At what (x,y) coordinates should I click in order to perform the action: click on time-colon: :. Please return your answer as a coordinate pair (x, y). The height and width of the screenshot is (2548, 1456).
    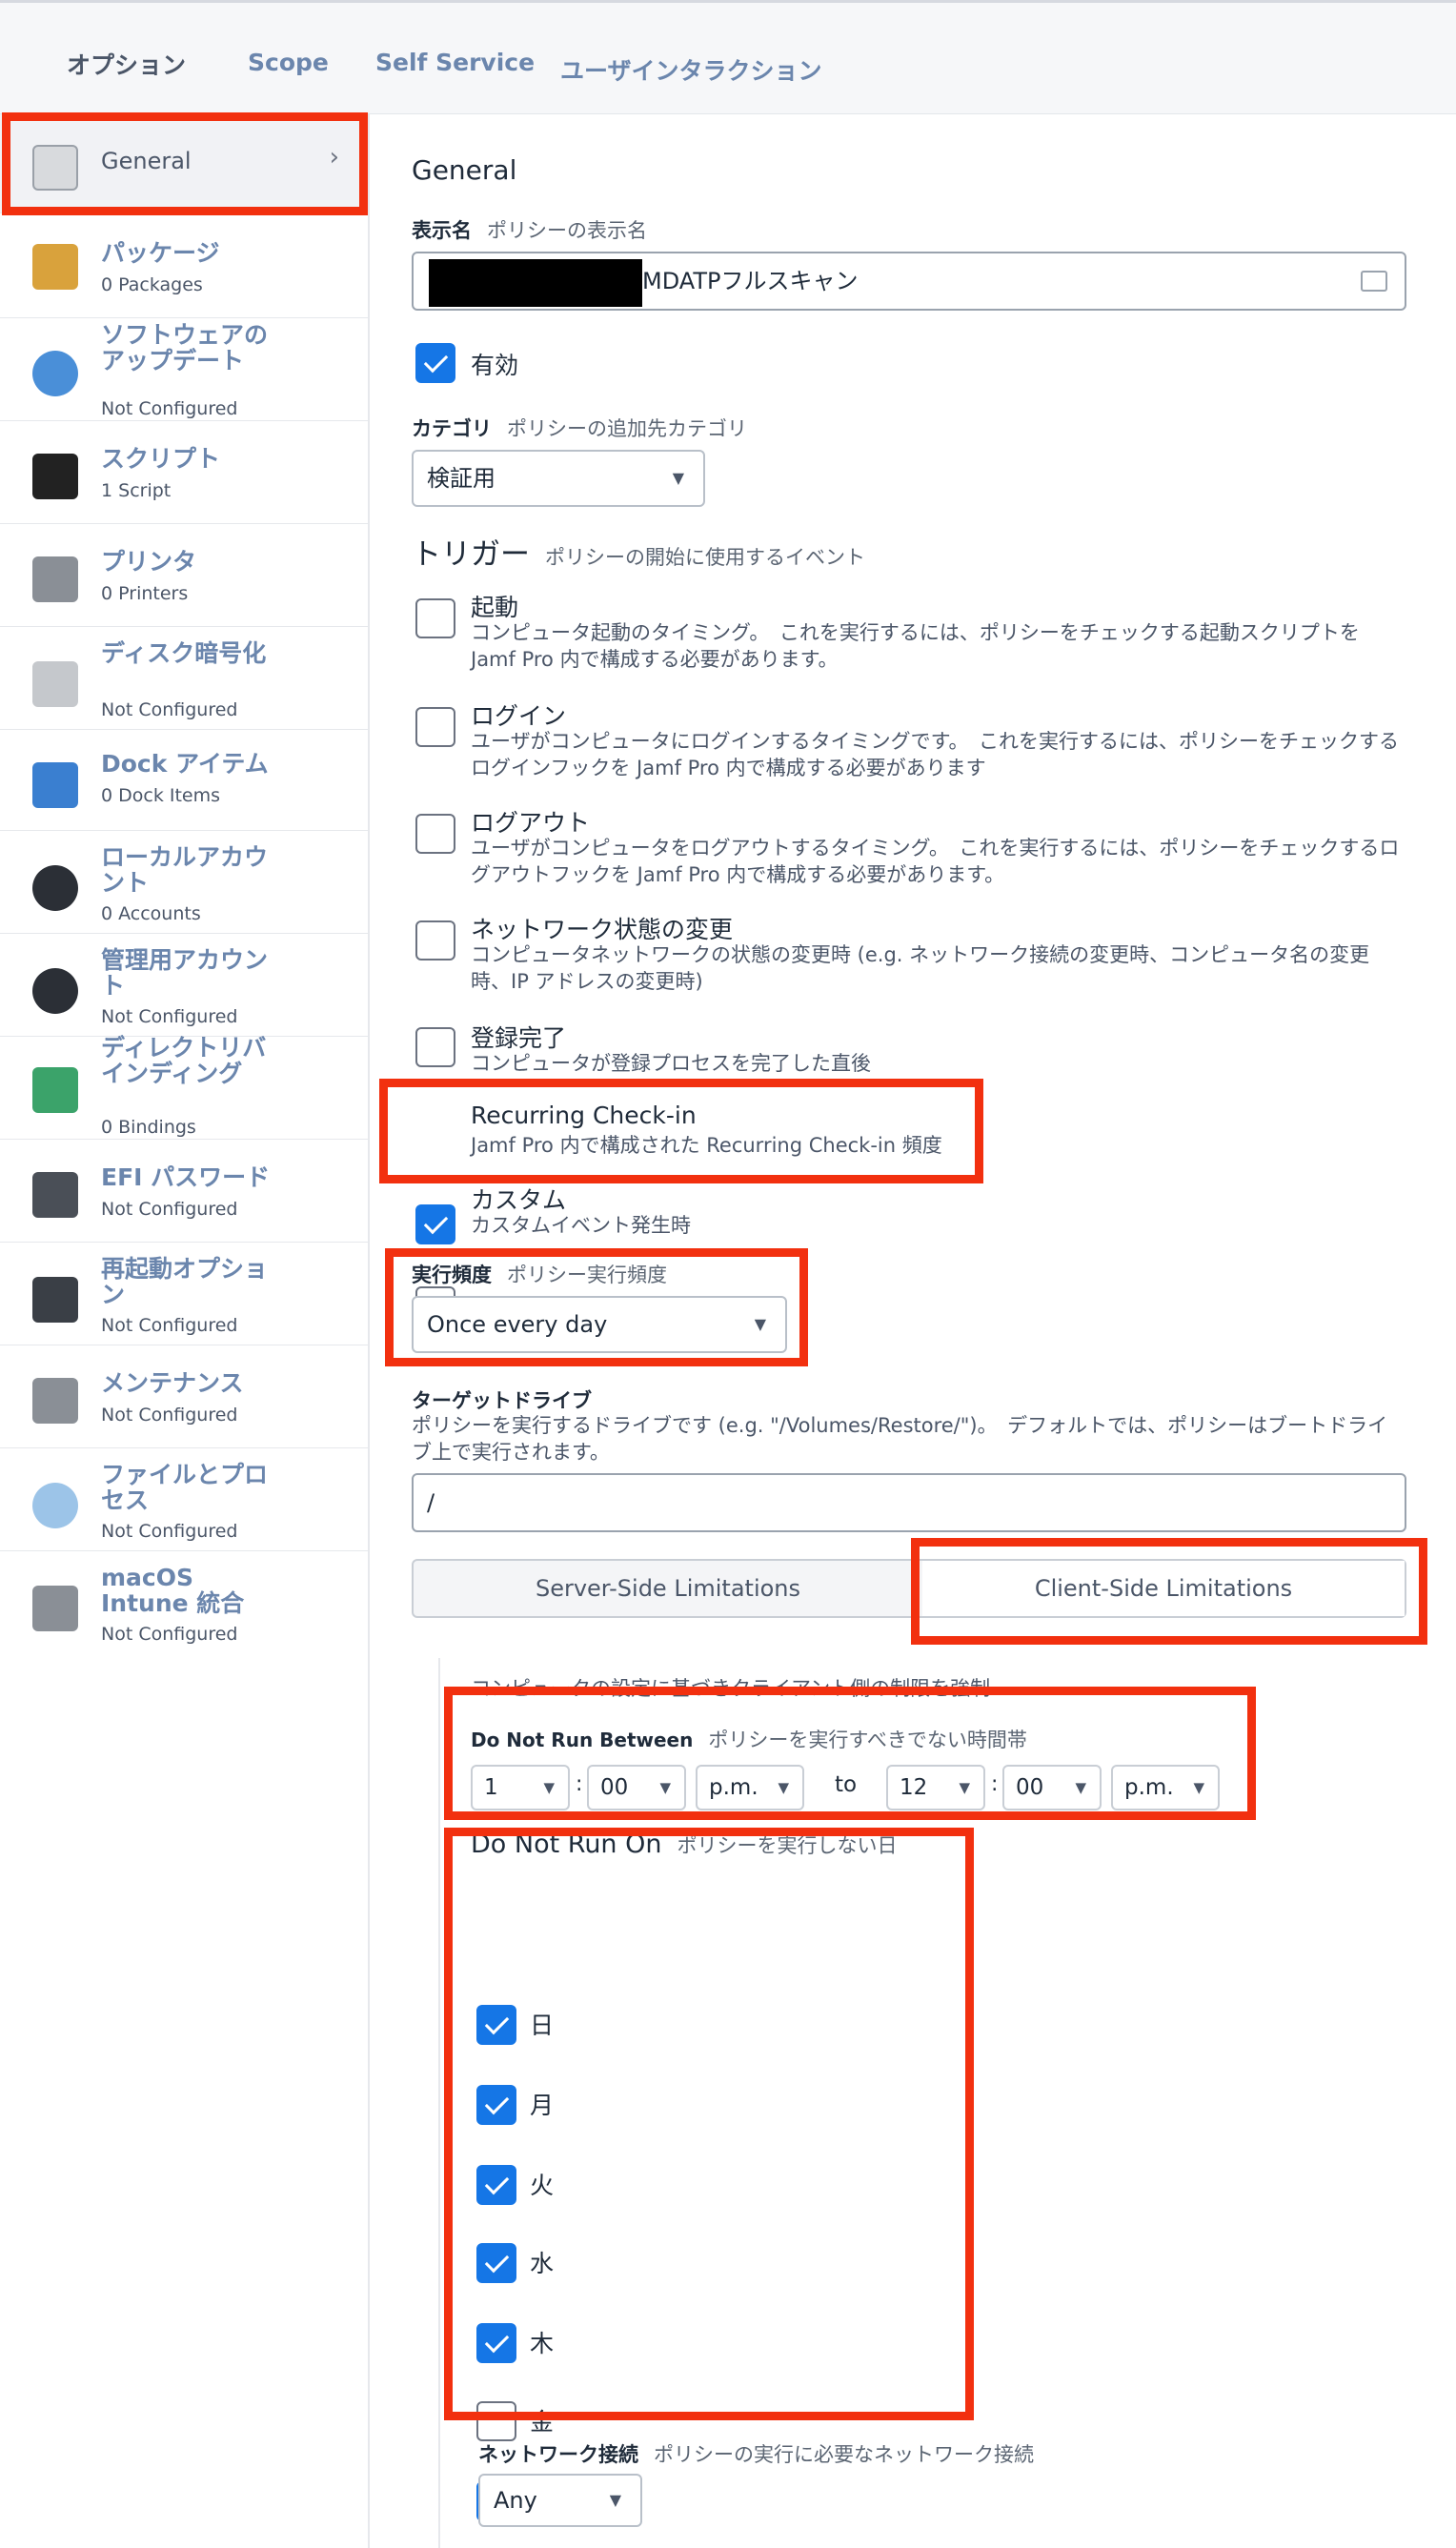
    Looking at the image, I should click on (995, 1784).